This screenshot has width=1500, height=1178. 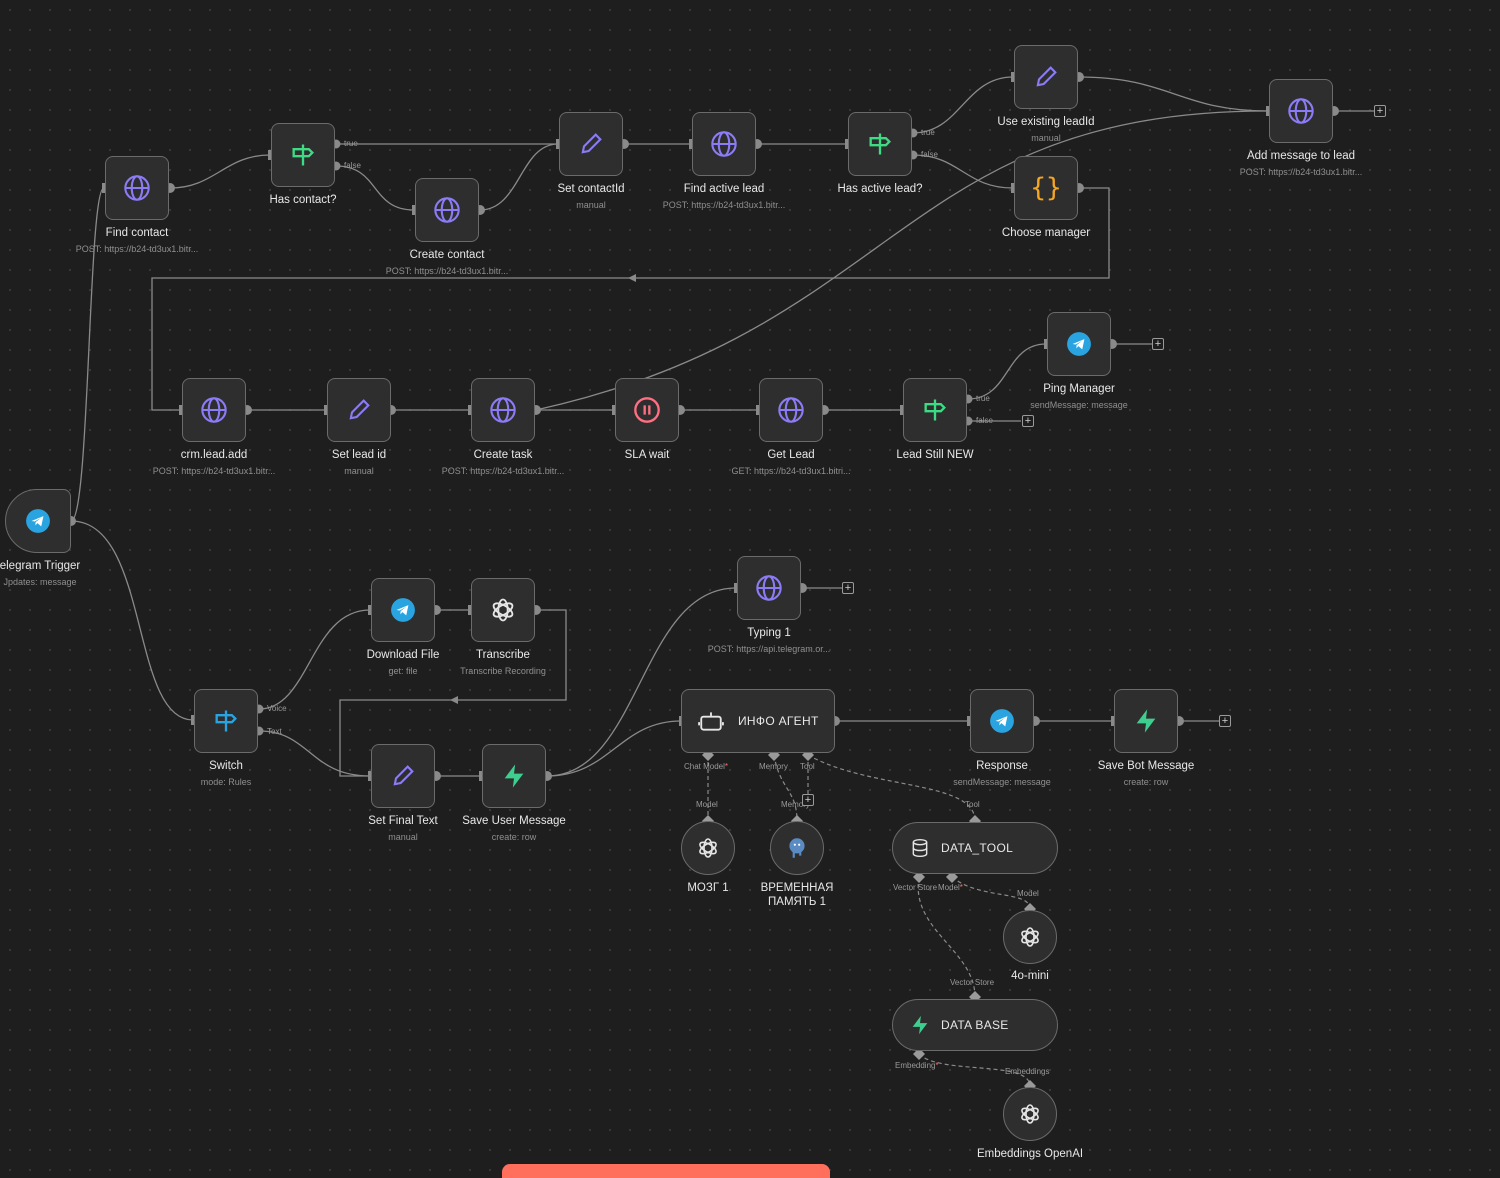 What do you see at coordinates (708, 848) in the screenshot?
I see `node-brain` at bounding box center [708, 848].